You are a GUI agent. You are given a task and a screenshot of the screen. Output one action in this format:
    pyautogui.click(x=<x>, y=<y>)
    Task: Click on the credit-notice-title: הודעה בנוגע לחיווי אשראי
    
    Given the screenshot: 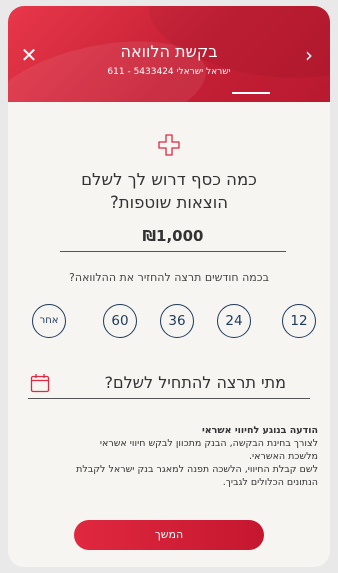 What is the action you would take?
    pyautogui.click(x=259, y=430)
    